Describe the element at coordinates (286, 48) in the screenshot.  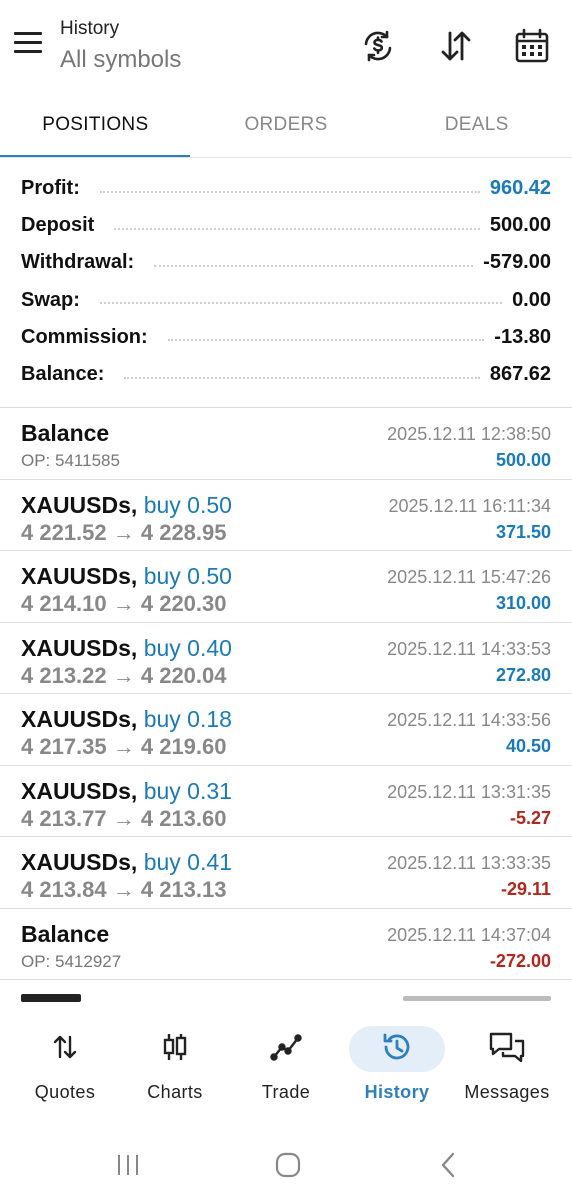
I see `app-header: History All symbols` at that location.